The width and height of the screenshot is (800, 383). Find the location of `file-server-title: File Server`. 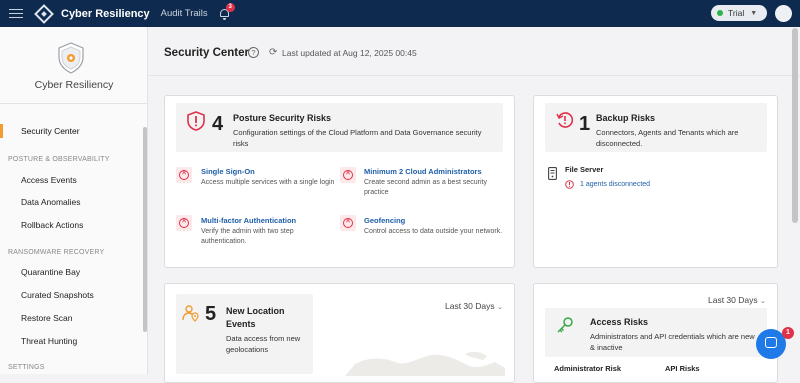

file-server-title: File Server is located at coordinates (584, 169).